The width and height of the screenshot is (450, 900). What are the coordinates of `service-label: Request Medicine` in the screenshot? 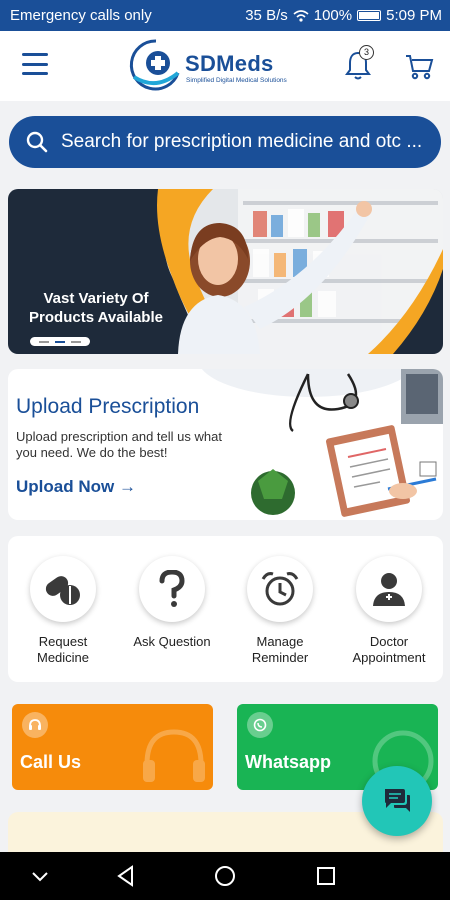 It's located at (63, 649).